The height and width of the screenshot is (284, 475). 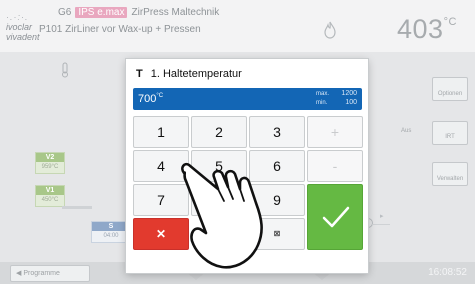 What do you see at coordinates (450, 89) in the screenshot?
I see `options-button: Optionen` at bounding box center [450, 89].